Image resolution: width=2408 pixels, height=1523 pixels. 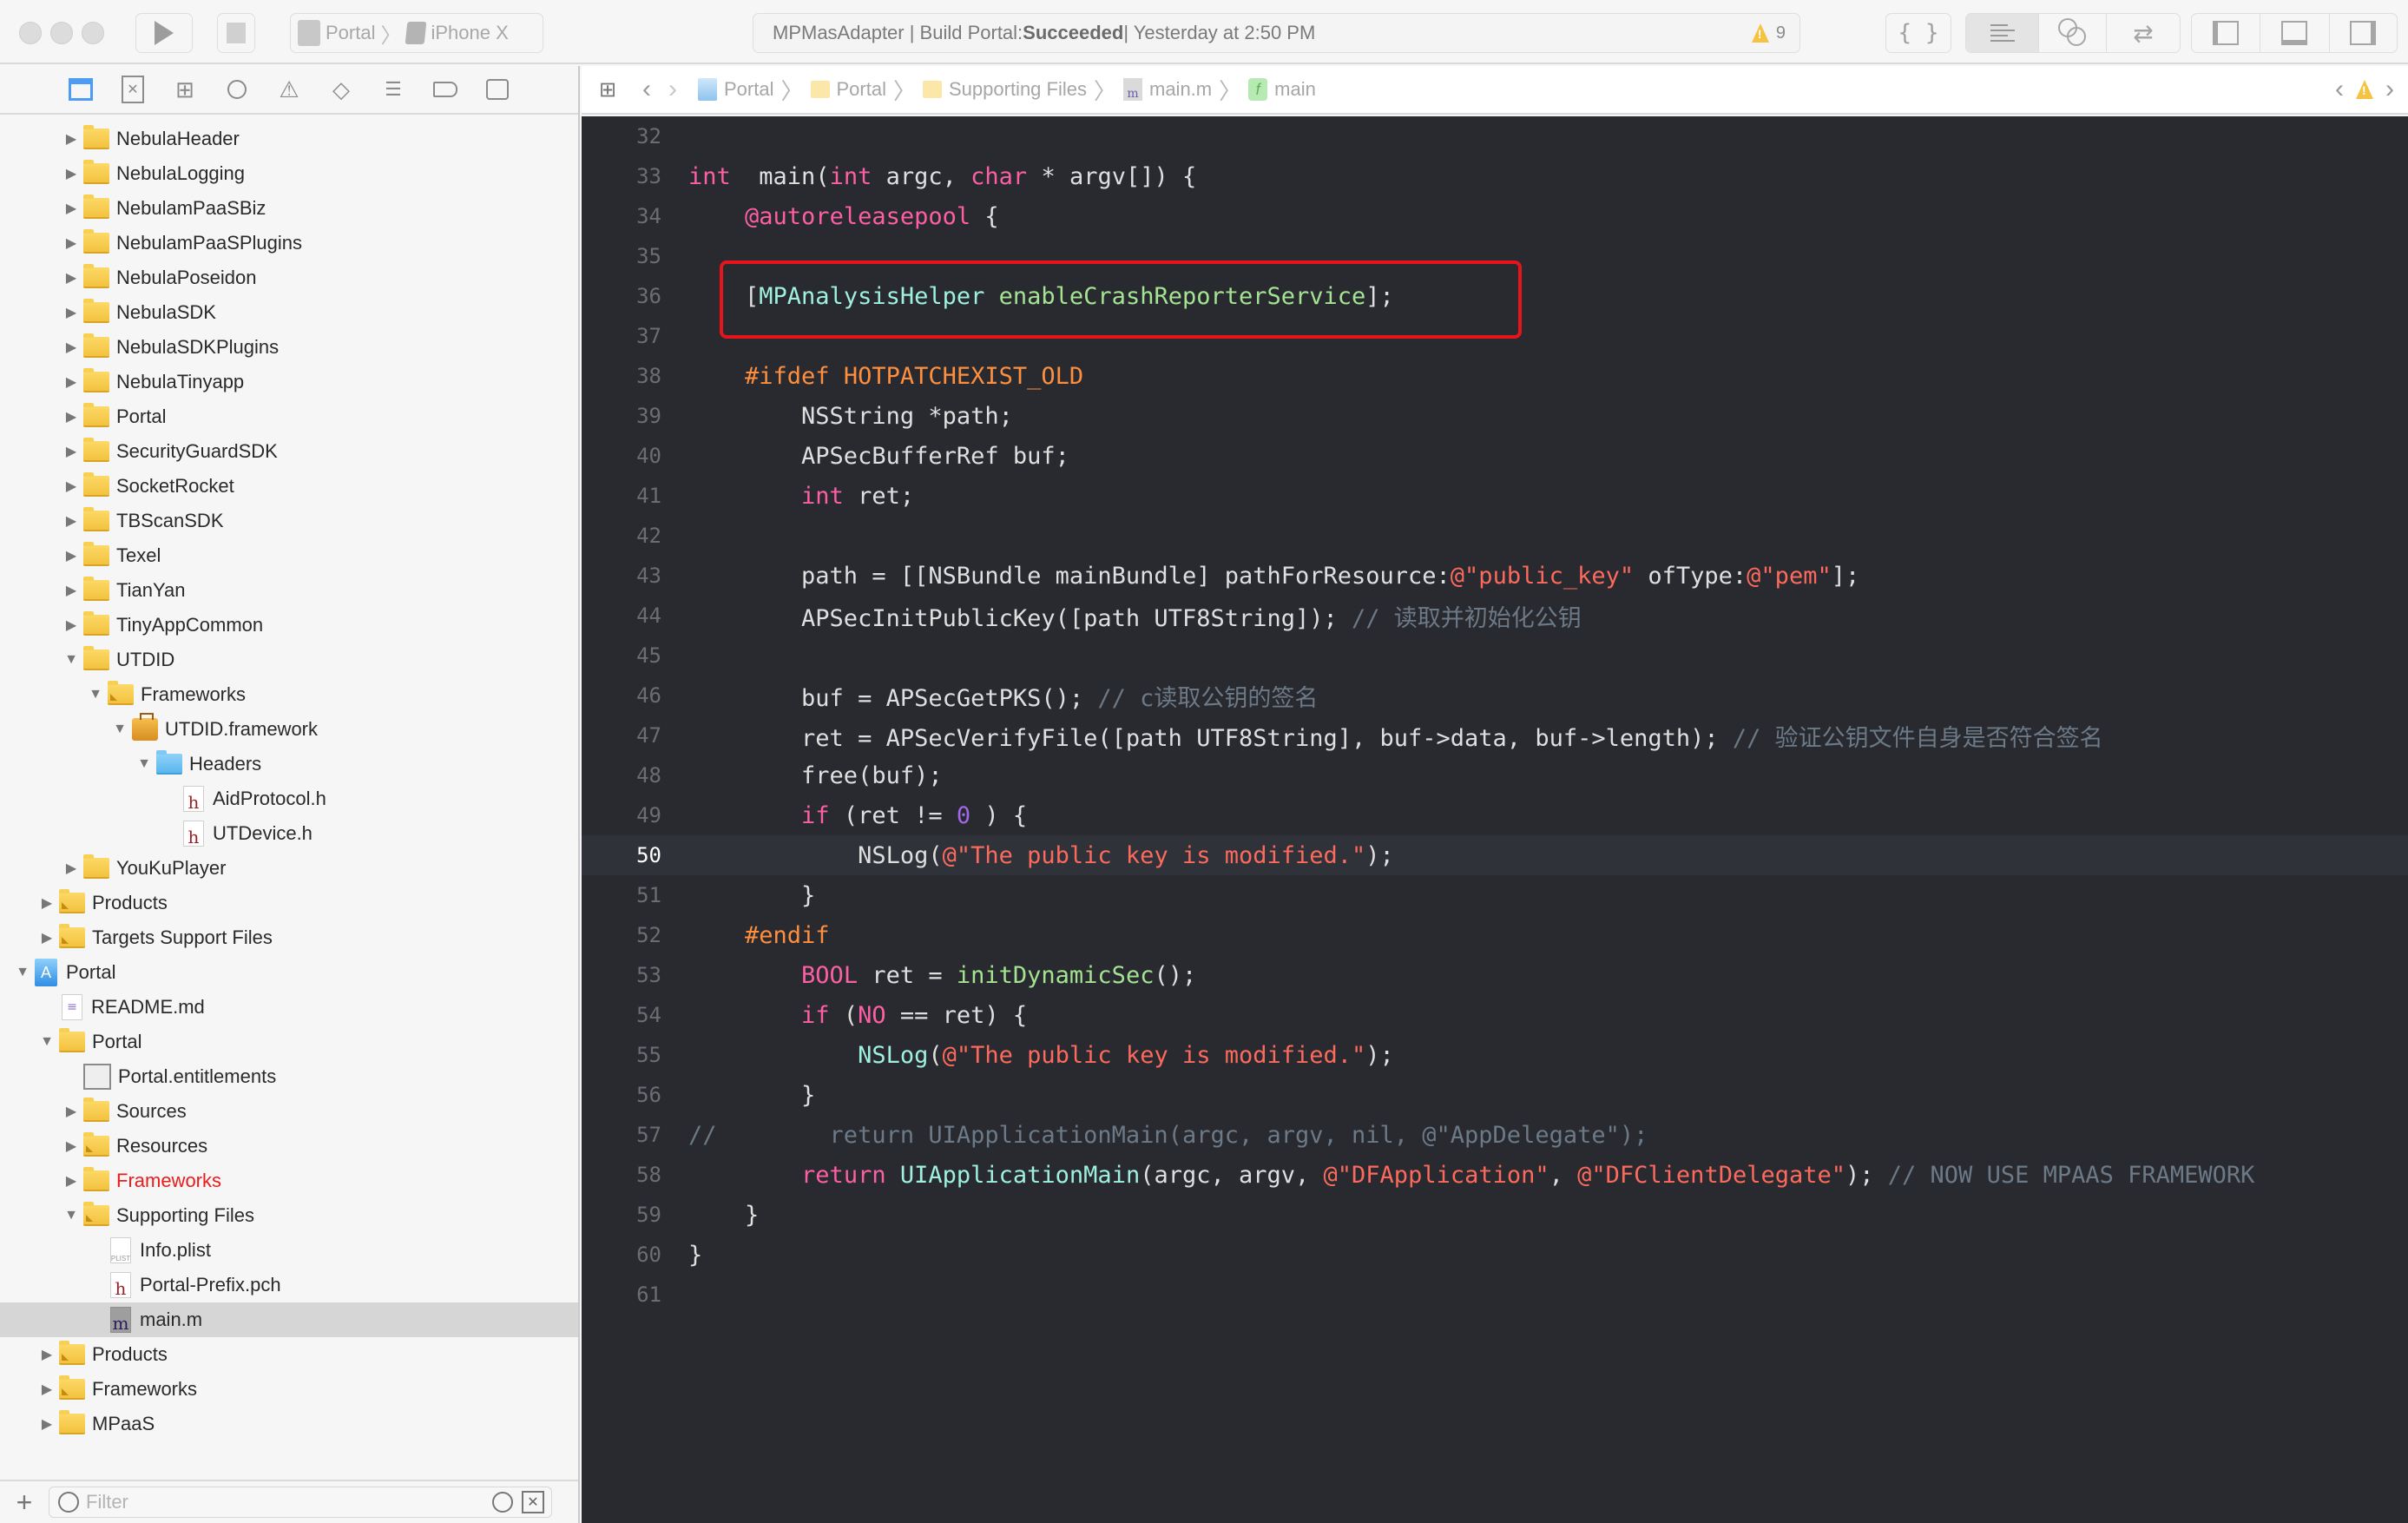 What do you see at coordinates (1495, 136) in the screenshot?
I see `code-line: 32` at bounding box center [1495, 136].